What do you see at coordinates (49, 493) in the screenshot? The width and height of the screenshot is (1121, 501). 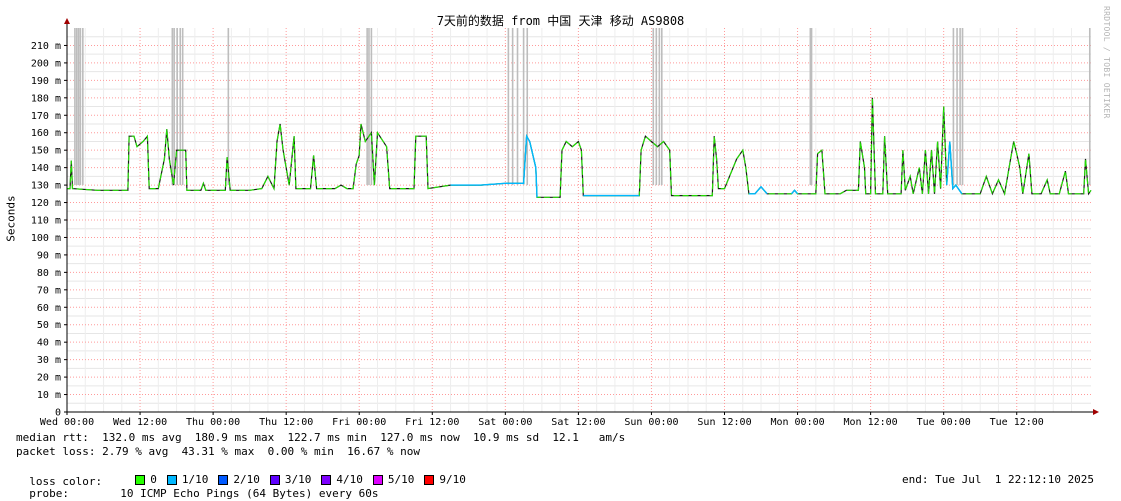 I see `probe-label: probe:` at bounding box center [49, 493].